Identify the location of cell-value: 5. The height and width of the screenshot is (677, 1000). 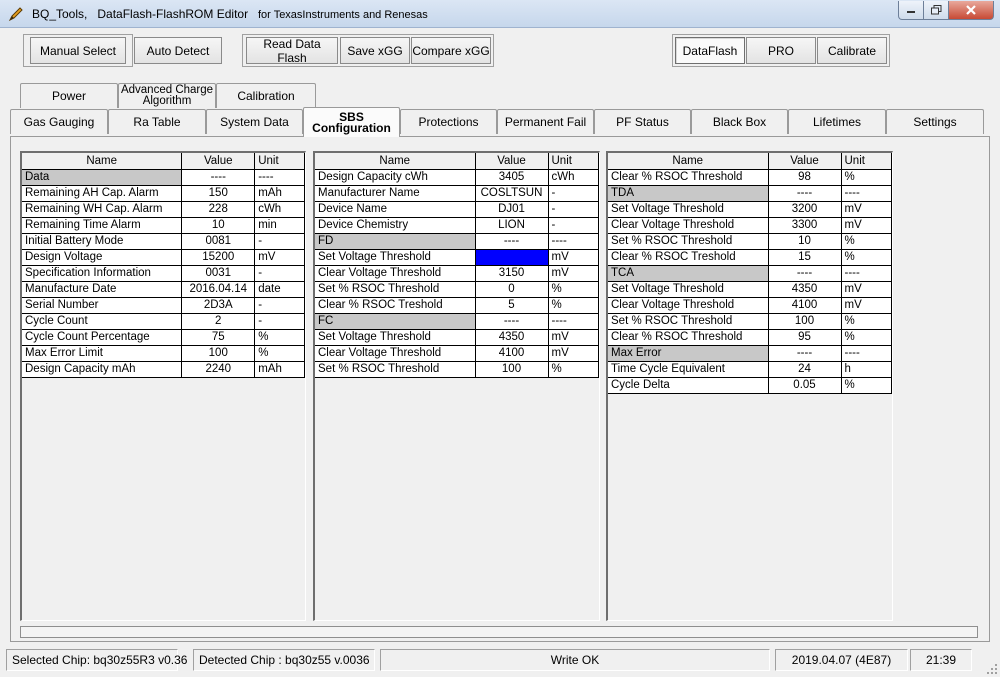
(512, 305).